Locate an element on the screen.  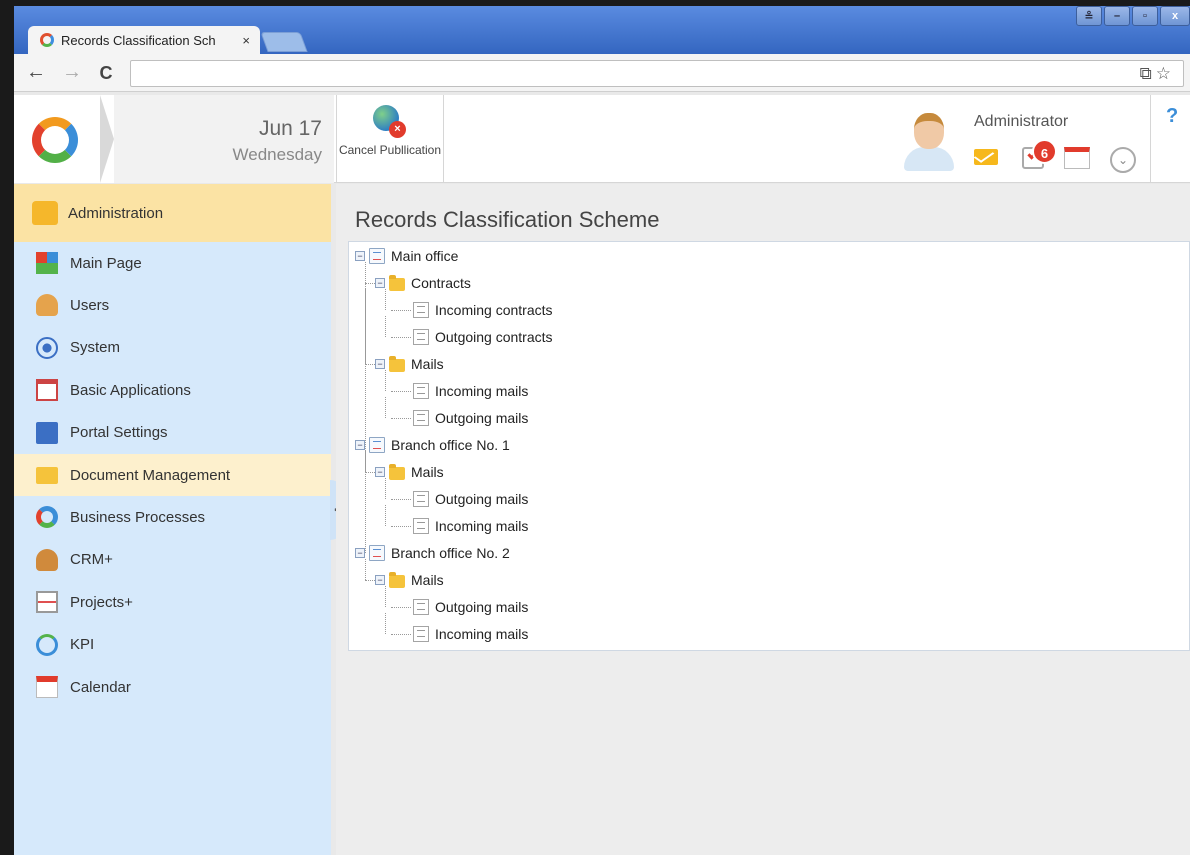
sidebar-item-administration: Administration is located at coordinates (172, 213).